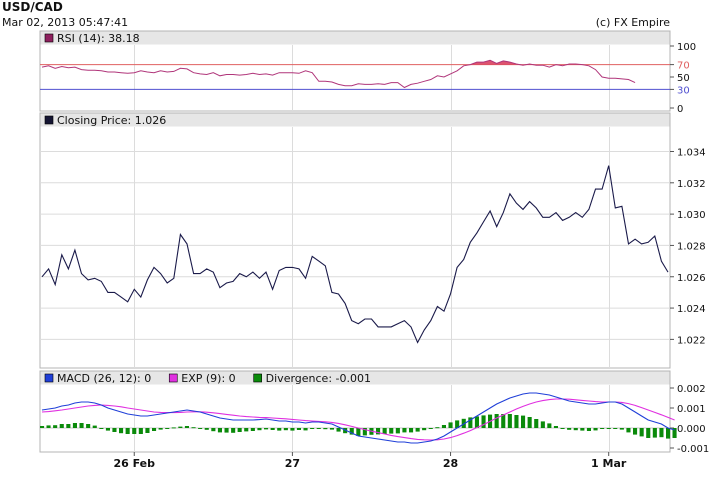  What do you see at coordinates (450, 463) in the screenshot?
I see `x-tick-label: 28` at bounding box center [450, 463].